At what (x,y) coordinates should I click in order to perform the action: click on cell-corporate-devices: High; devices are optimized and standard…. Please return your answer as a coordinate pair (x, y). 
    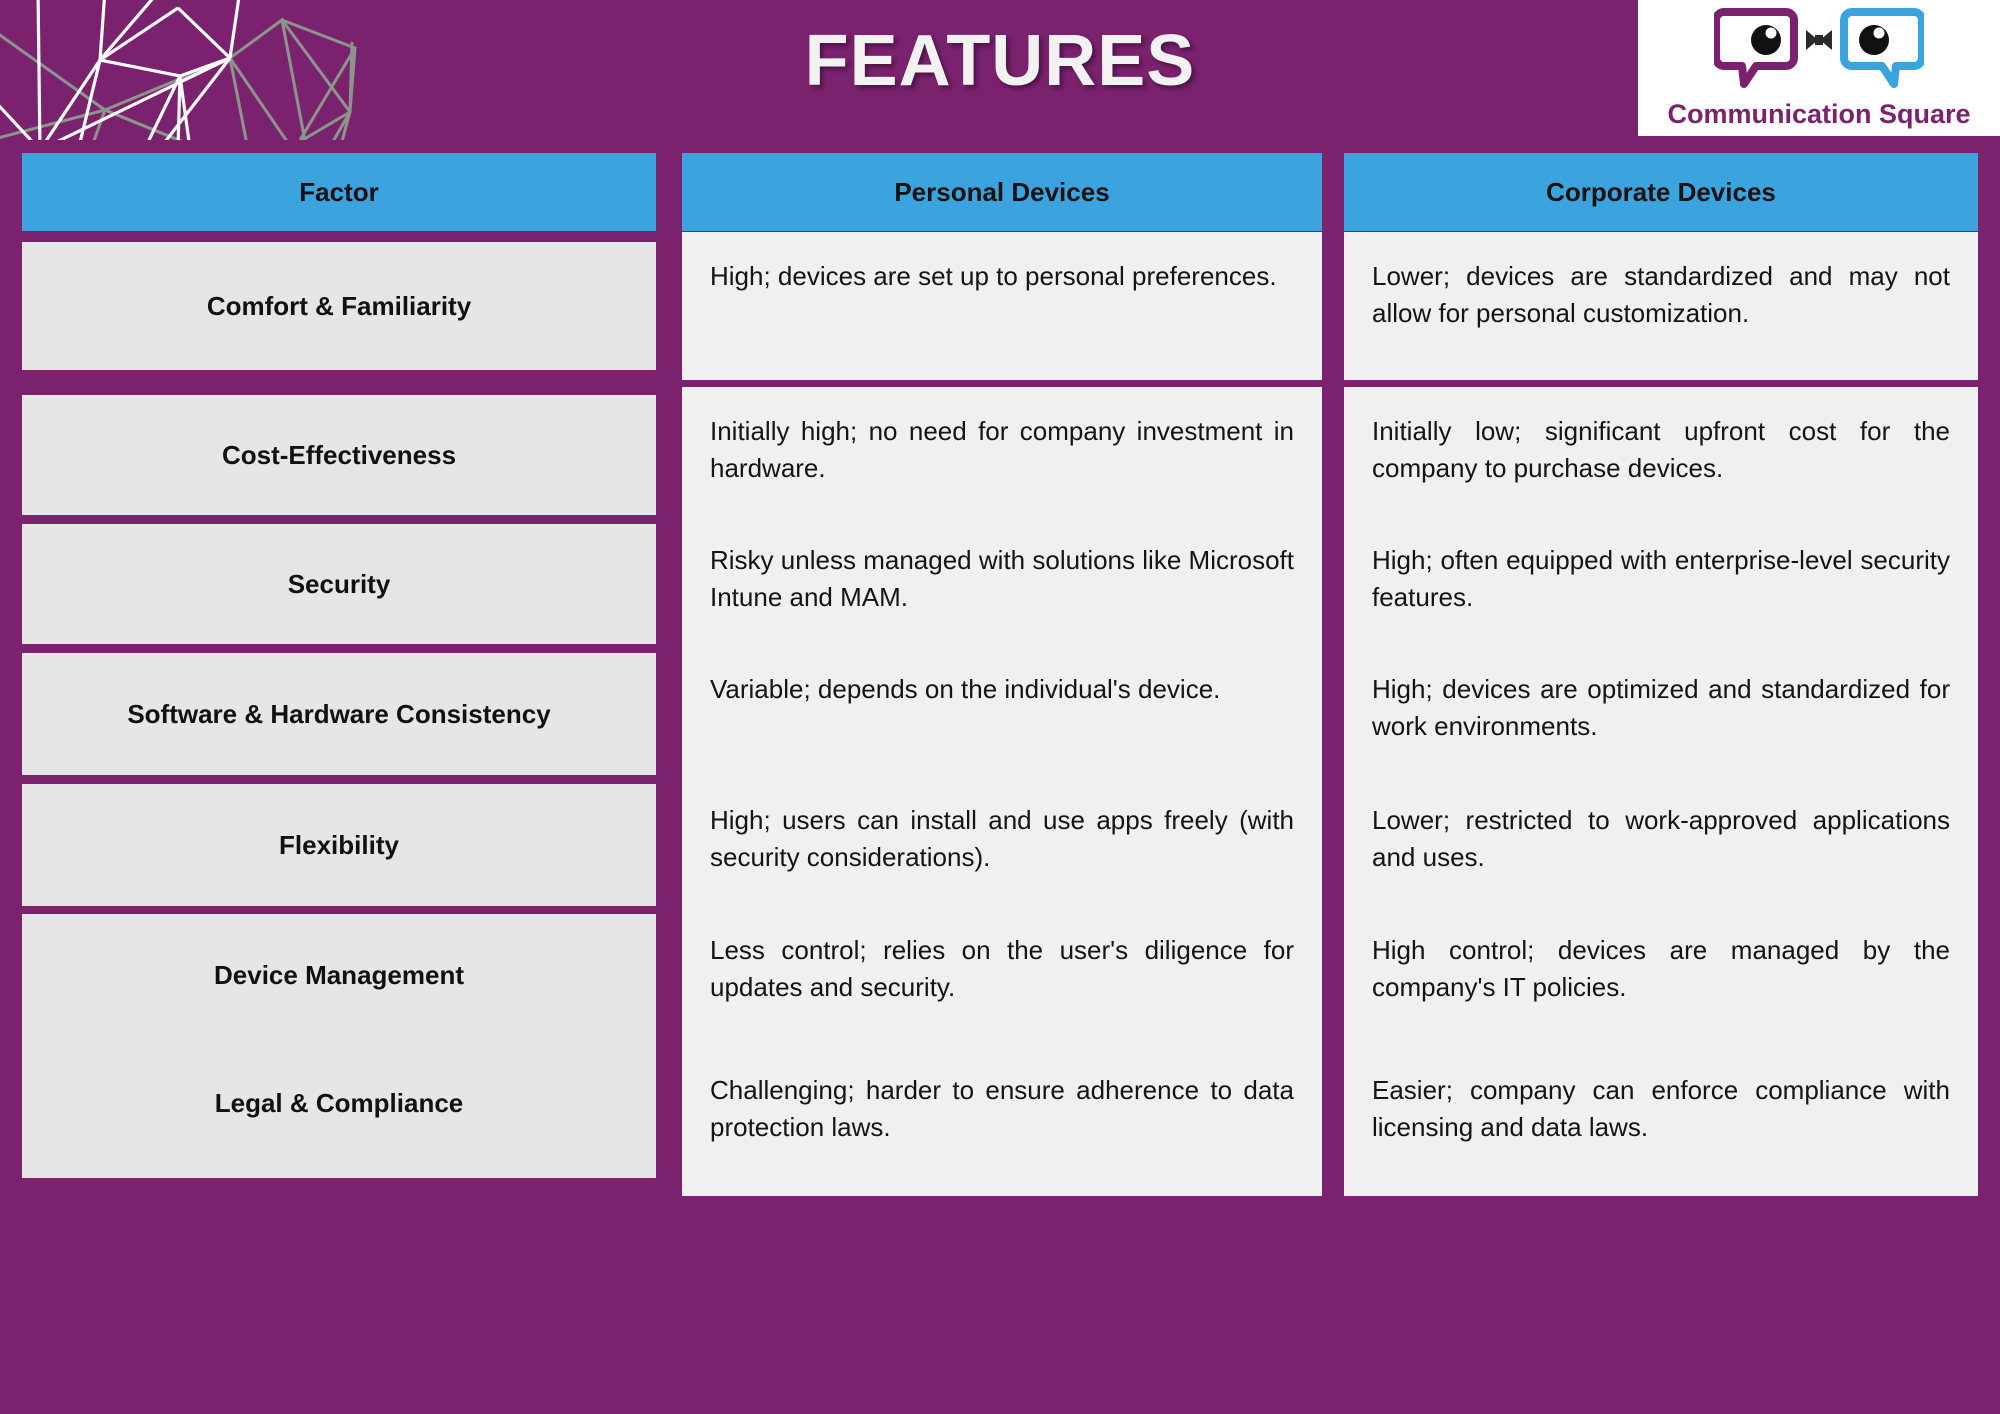
    Looking at the image, I should click on (1661, 720).